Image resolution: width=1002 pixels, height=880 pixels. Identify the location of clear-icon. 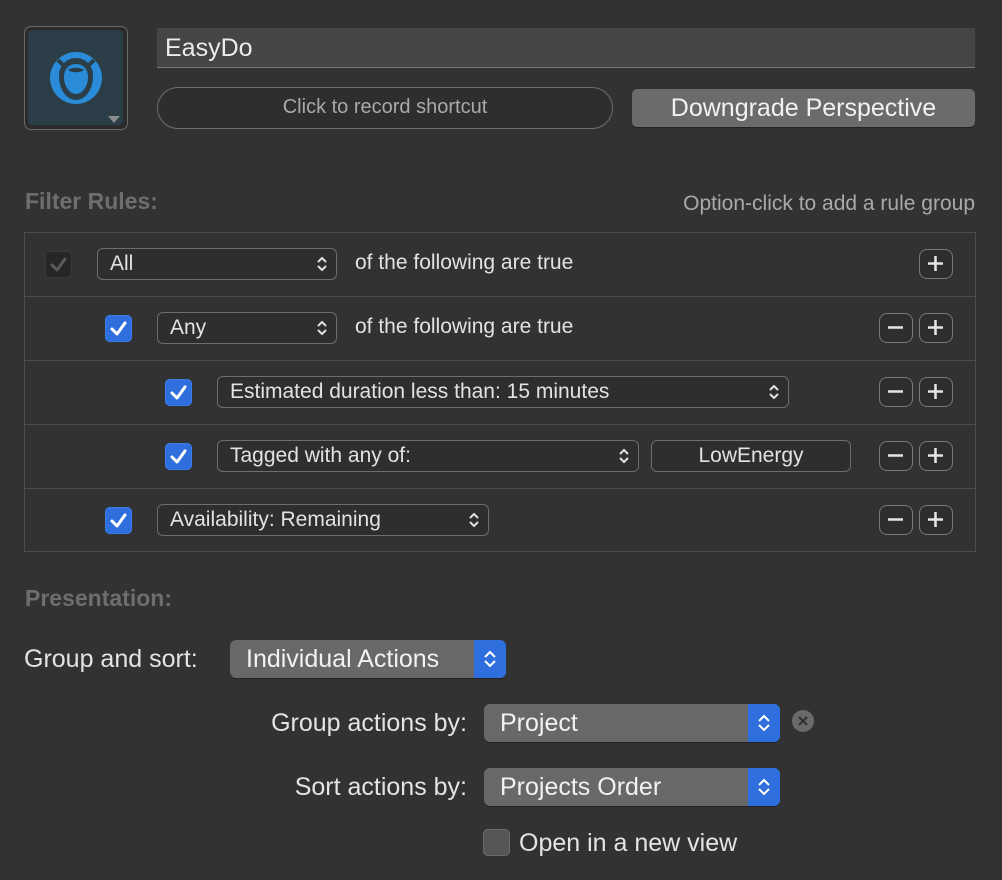
(803, 721).